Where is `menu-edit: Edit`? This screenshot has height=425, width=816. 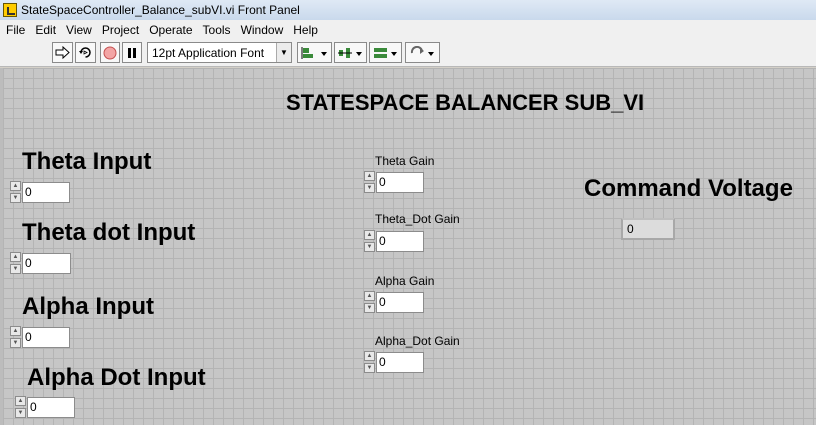
menu-edit: Edit is located at coordinates (45, 30).